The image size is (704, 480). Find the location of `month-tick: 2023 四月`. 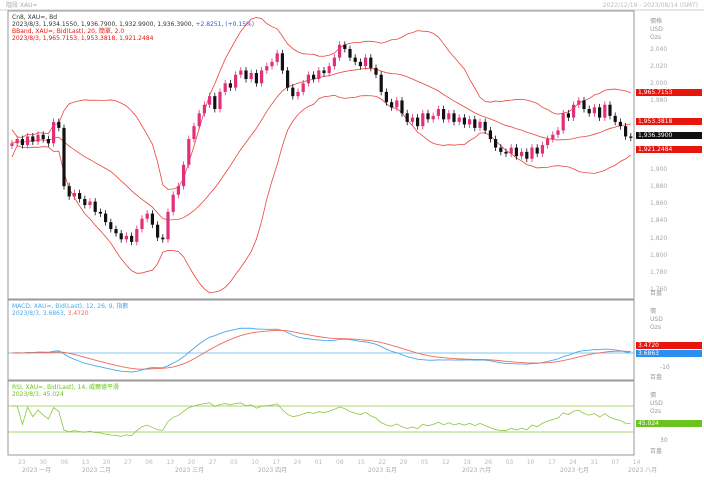

month-tick: 2023 四月 is located at coordinates (273, 470).